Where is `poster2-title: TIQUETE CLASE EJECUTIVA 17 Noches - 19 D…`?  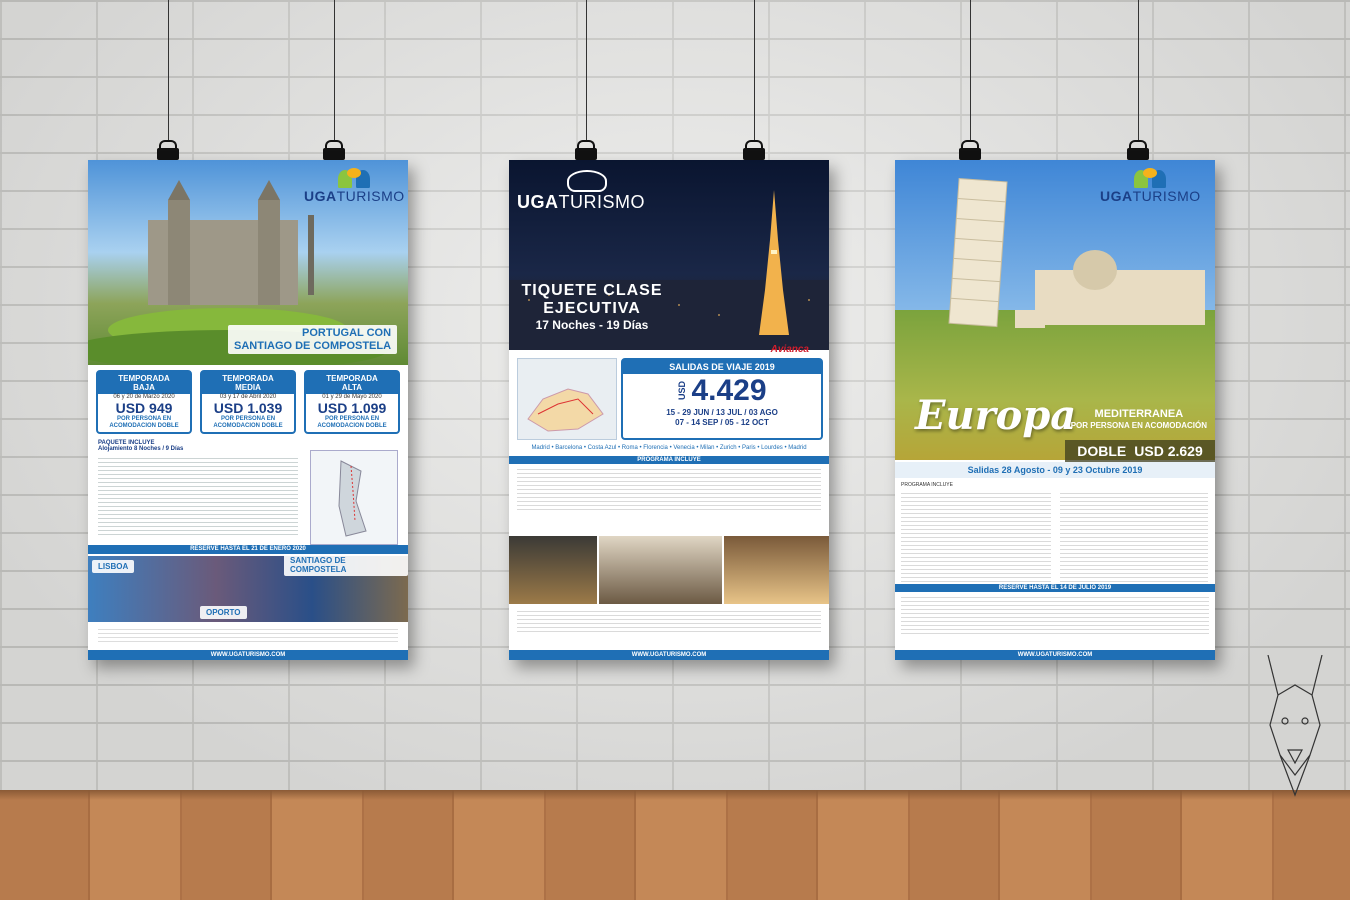 poster2-title: TIQUETE CLASE EJECUTIVA 17 Noches - 19 D… is located at coordinates (592, 307).